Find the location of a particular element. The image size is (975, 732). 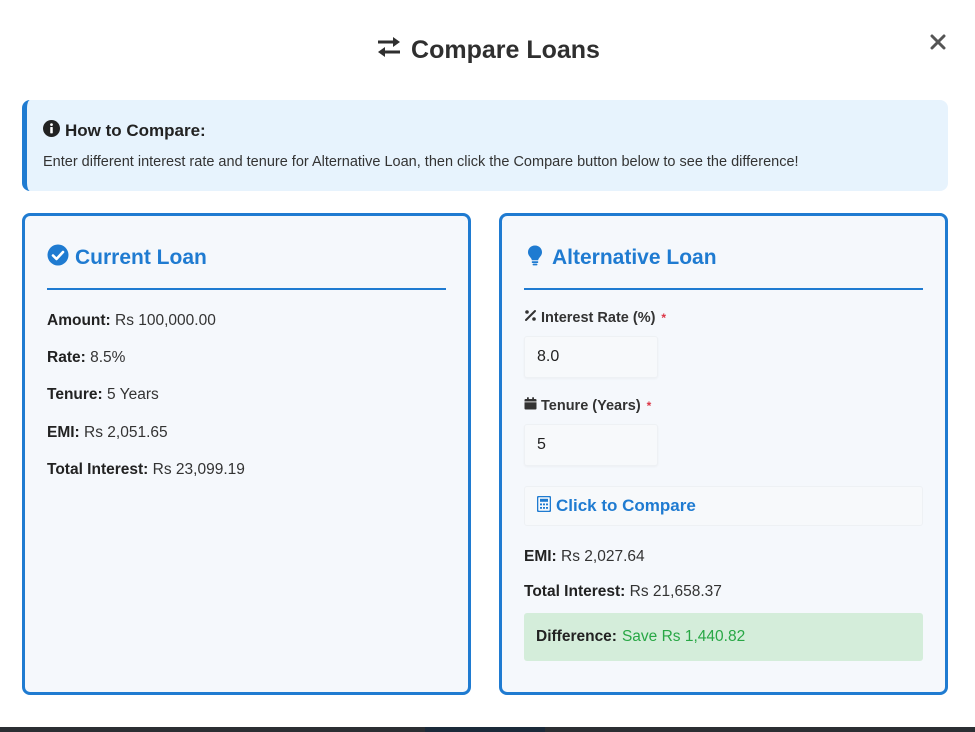

lightbulb-icon is located at coordinates (535, 258).